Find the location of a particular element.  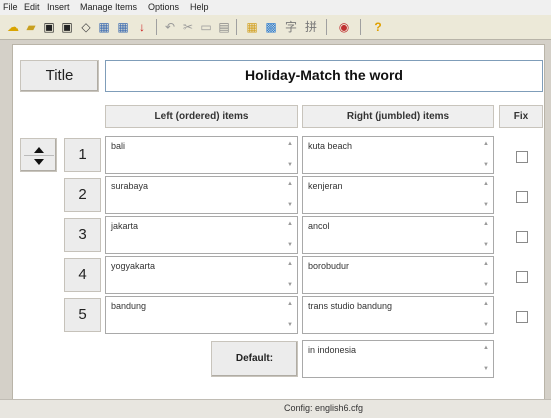

export-icon: ▩ is located at coordinates (271, 27).